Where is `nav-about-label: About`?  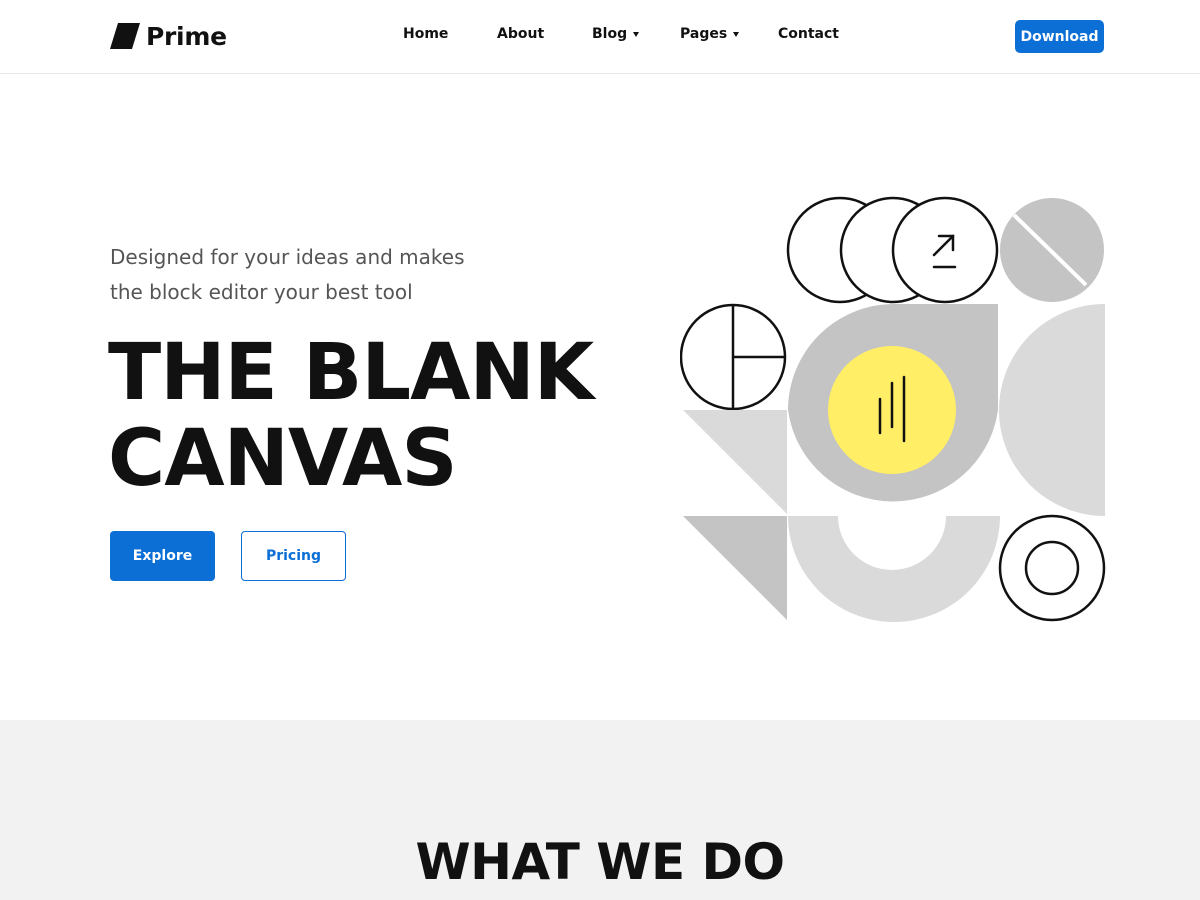 nav-about-label: About is located at coordinates (521, 34).